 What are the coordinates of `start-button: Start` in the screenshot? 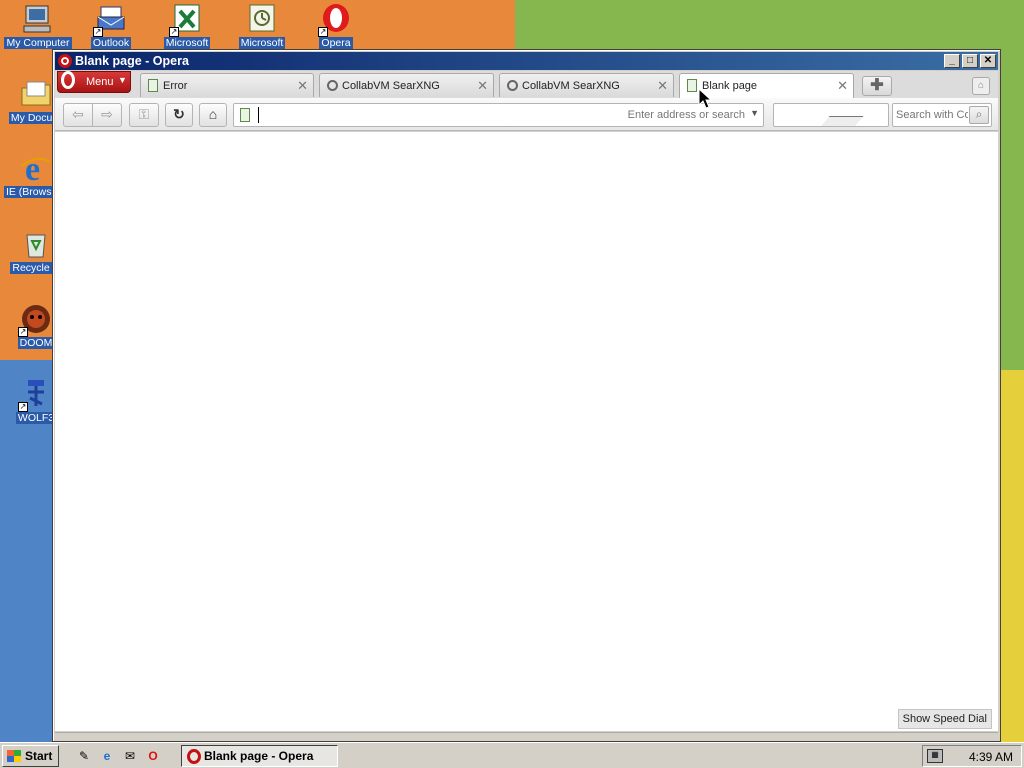 It's located at (30, 756).